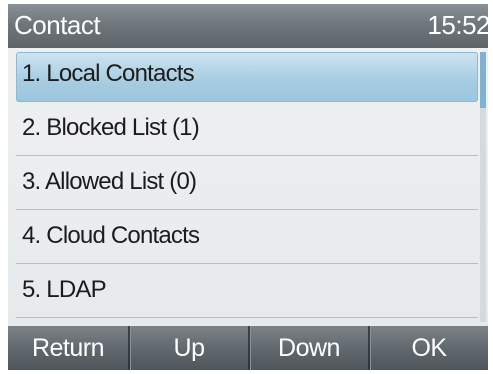 The width and height of the screenshot is (493, 374). I want to click on softkey-bar: Return Up Down OK, so click(248, 348).